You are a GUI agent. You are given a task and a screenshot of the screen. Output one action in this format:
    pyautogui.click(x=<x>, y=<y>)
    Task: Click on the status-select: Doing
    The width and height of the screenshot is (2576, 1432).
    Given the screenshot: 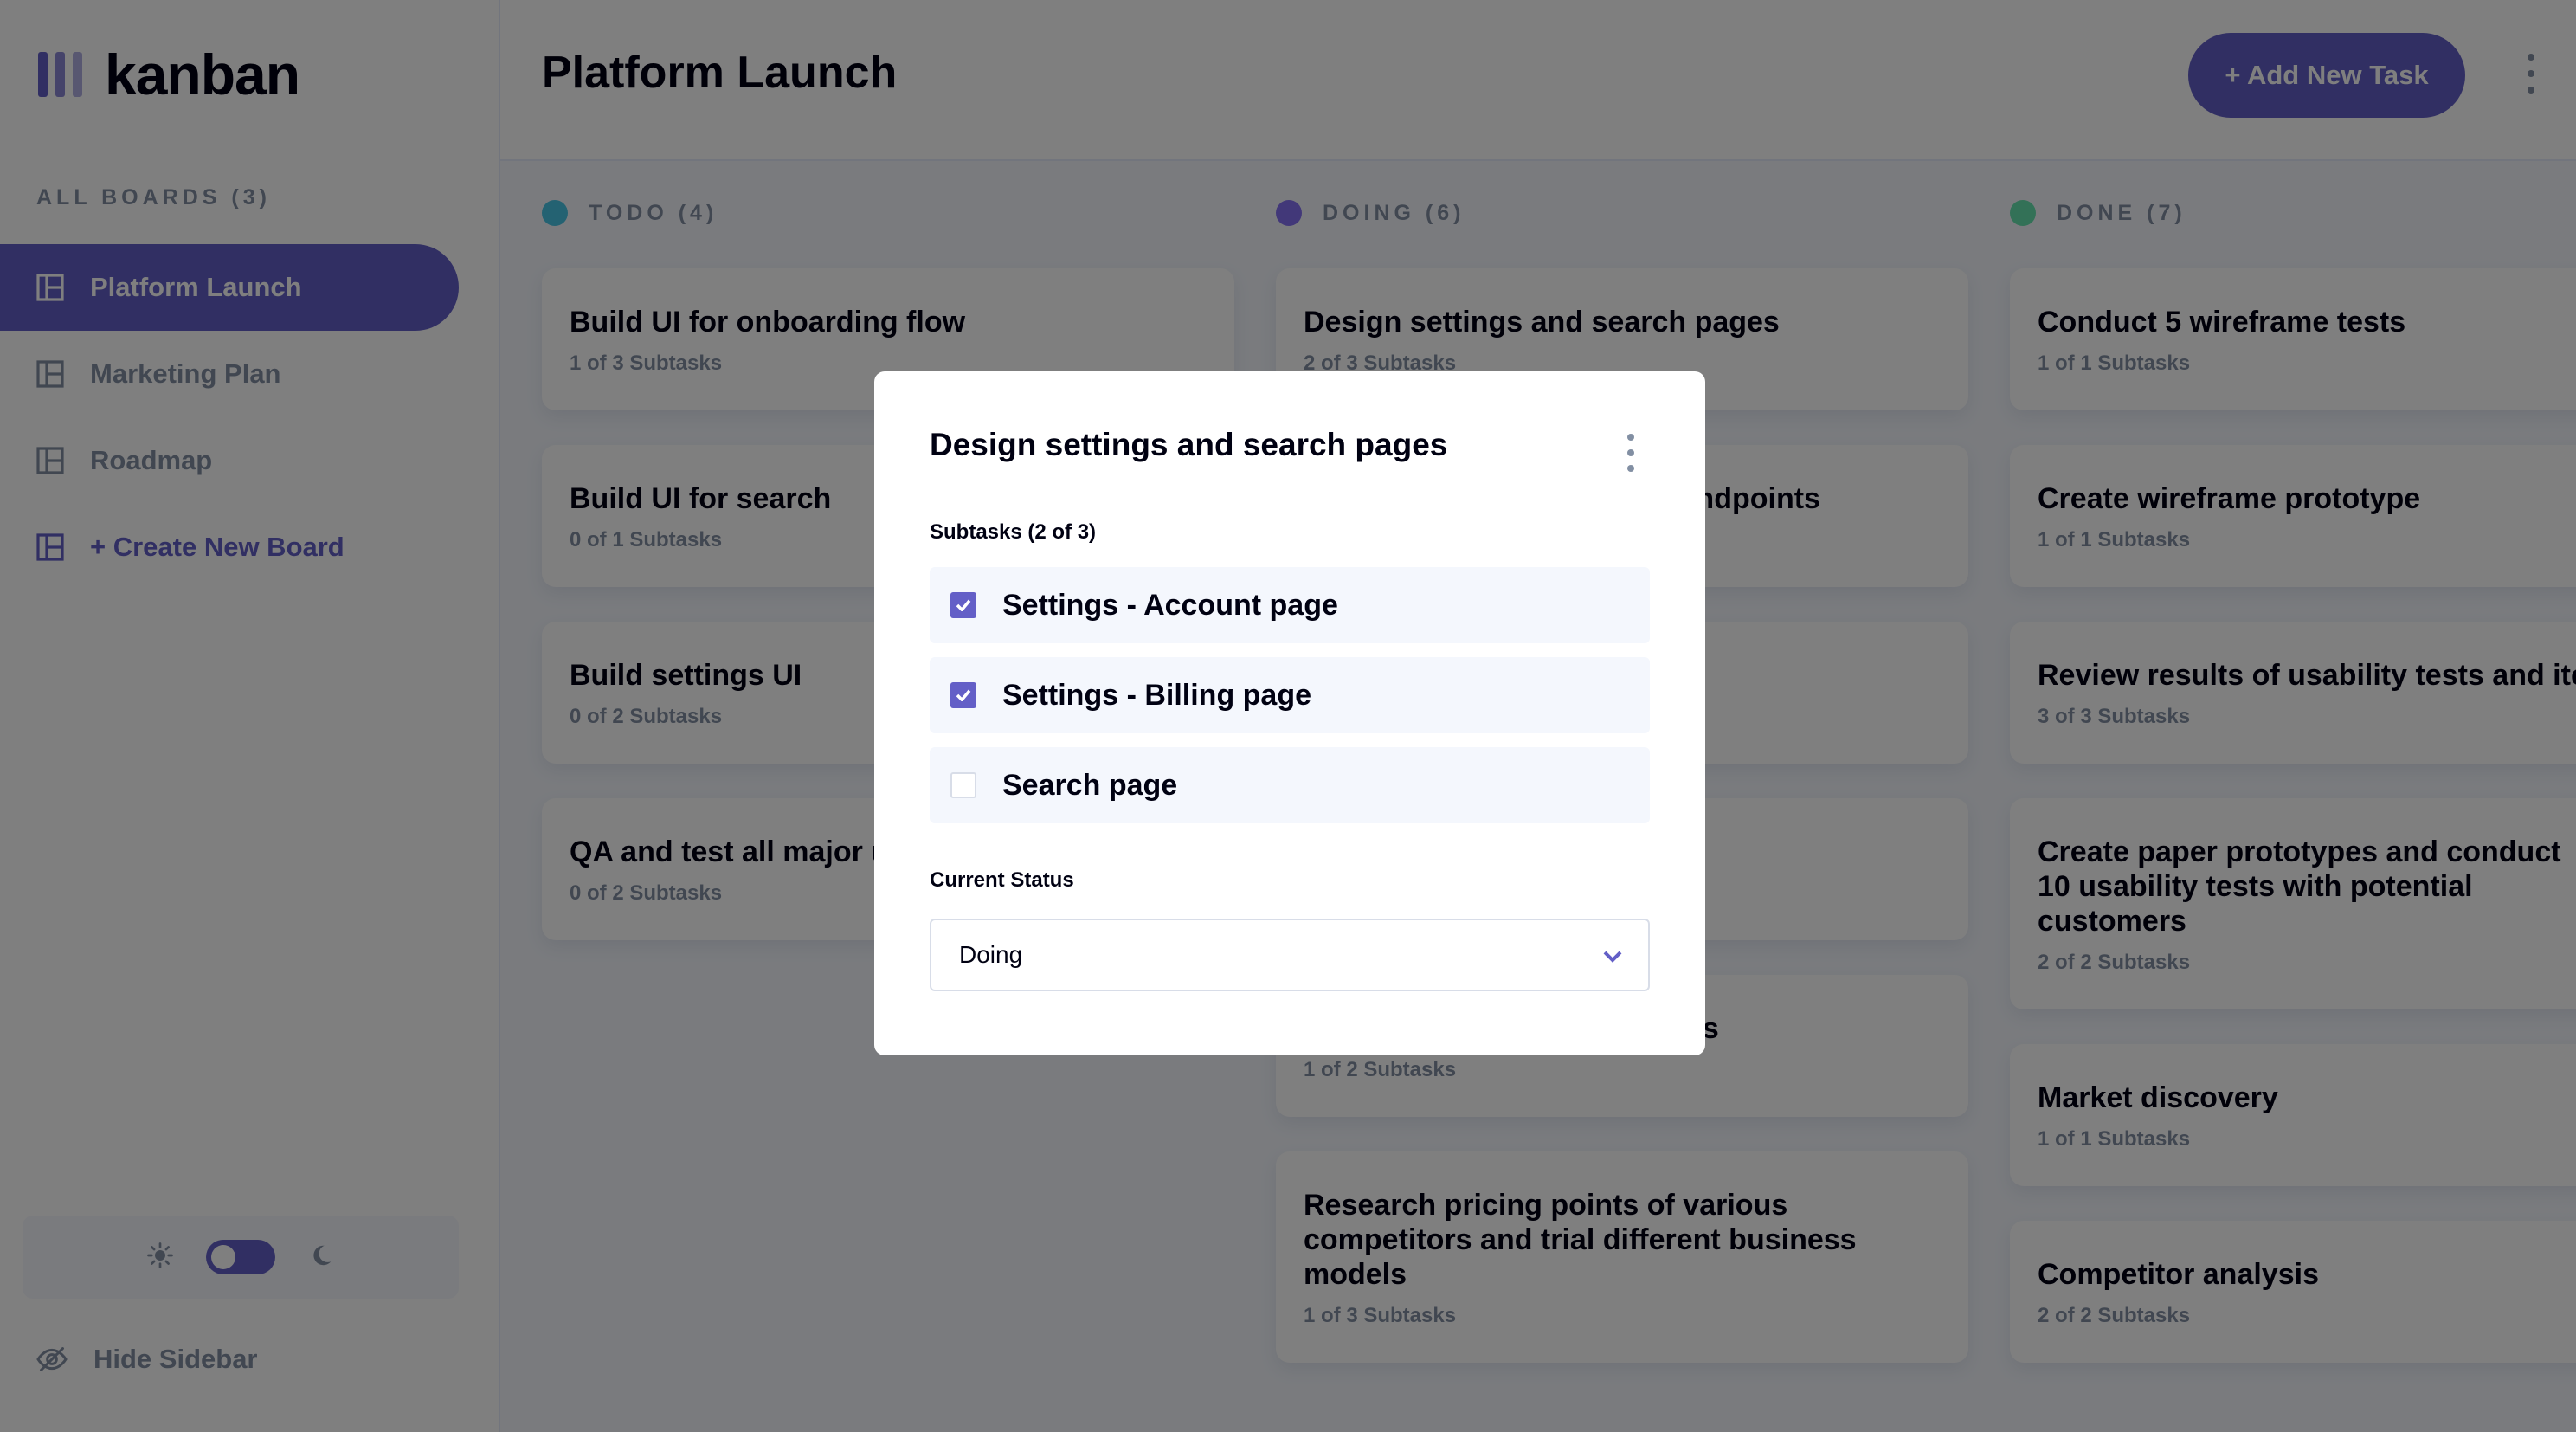 What is the action you would take?
    pyautogui.click(x=1290, y=955)
    